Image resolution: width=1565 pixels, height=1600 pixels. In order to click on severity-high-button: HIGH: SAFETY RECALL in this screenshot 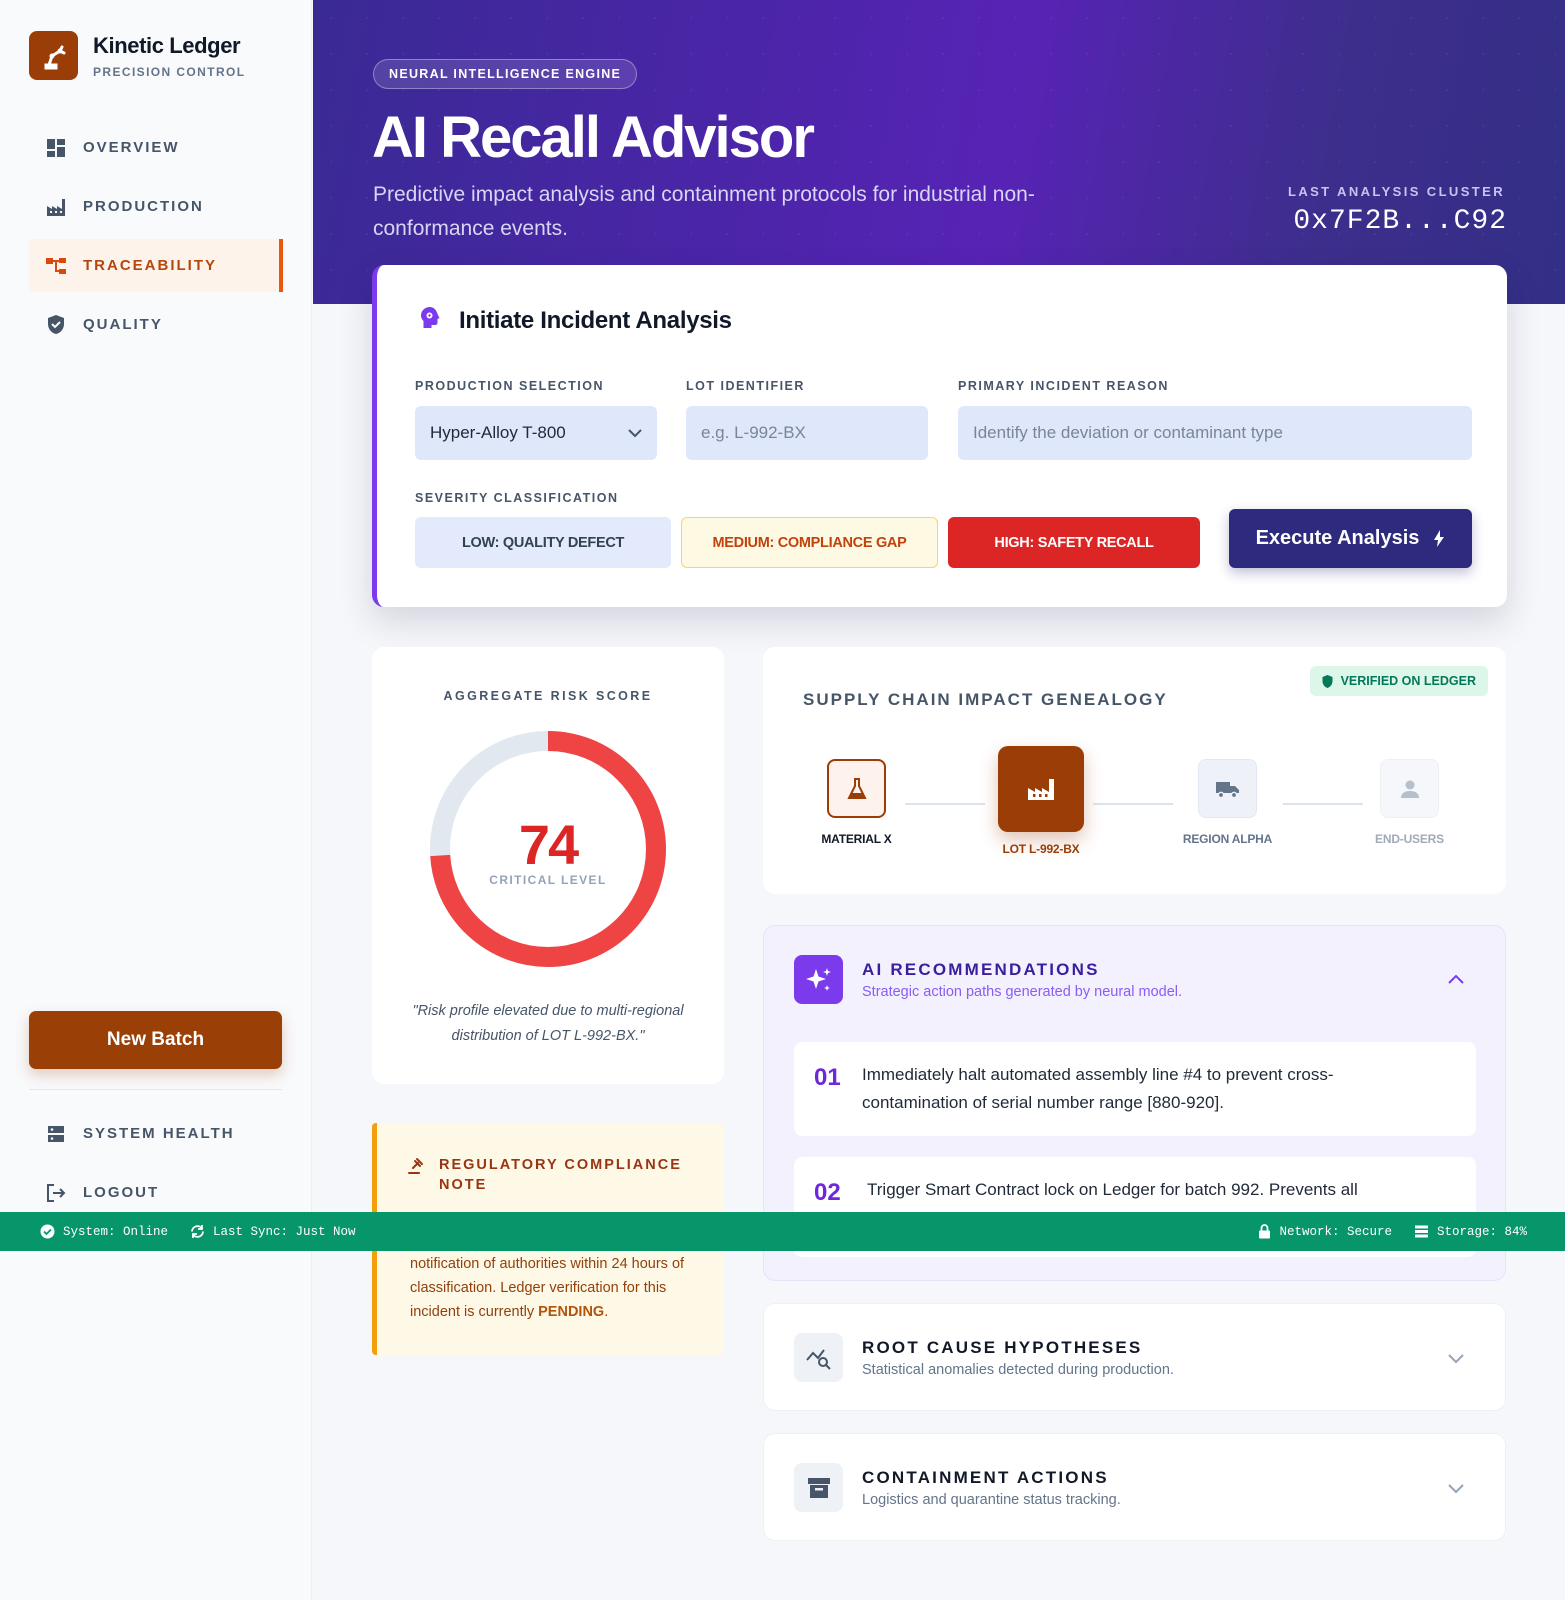, I will do `click(1074, 542)`.